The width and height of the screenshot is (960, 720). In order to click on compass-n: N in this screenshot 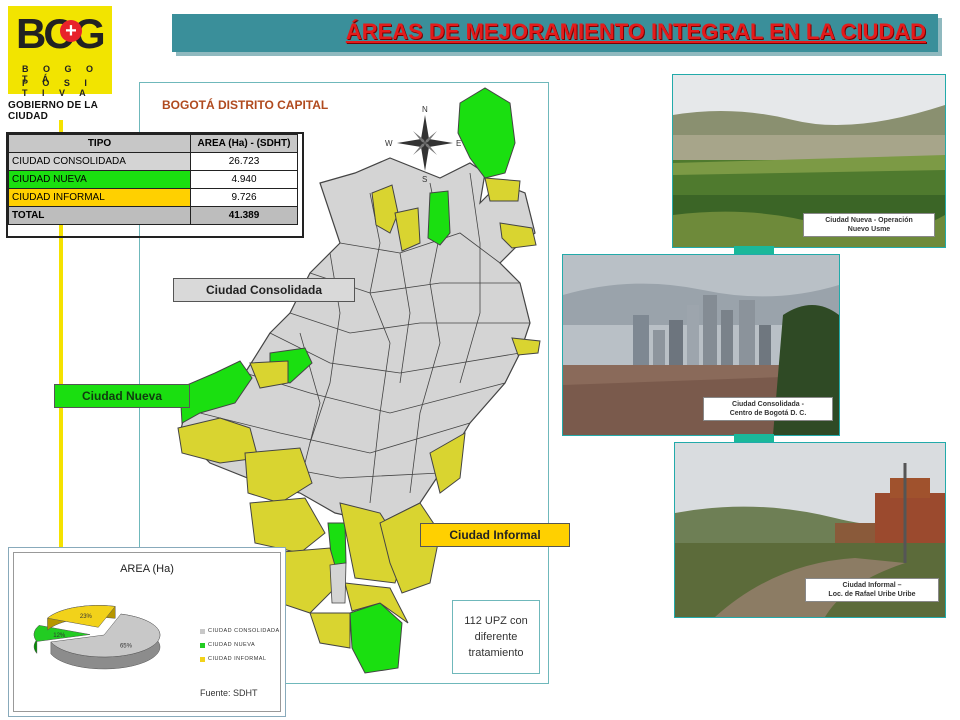, I will do `click(425, 109)`.